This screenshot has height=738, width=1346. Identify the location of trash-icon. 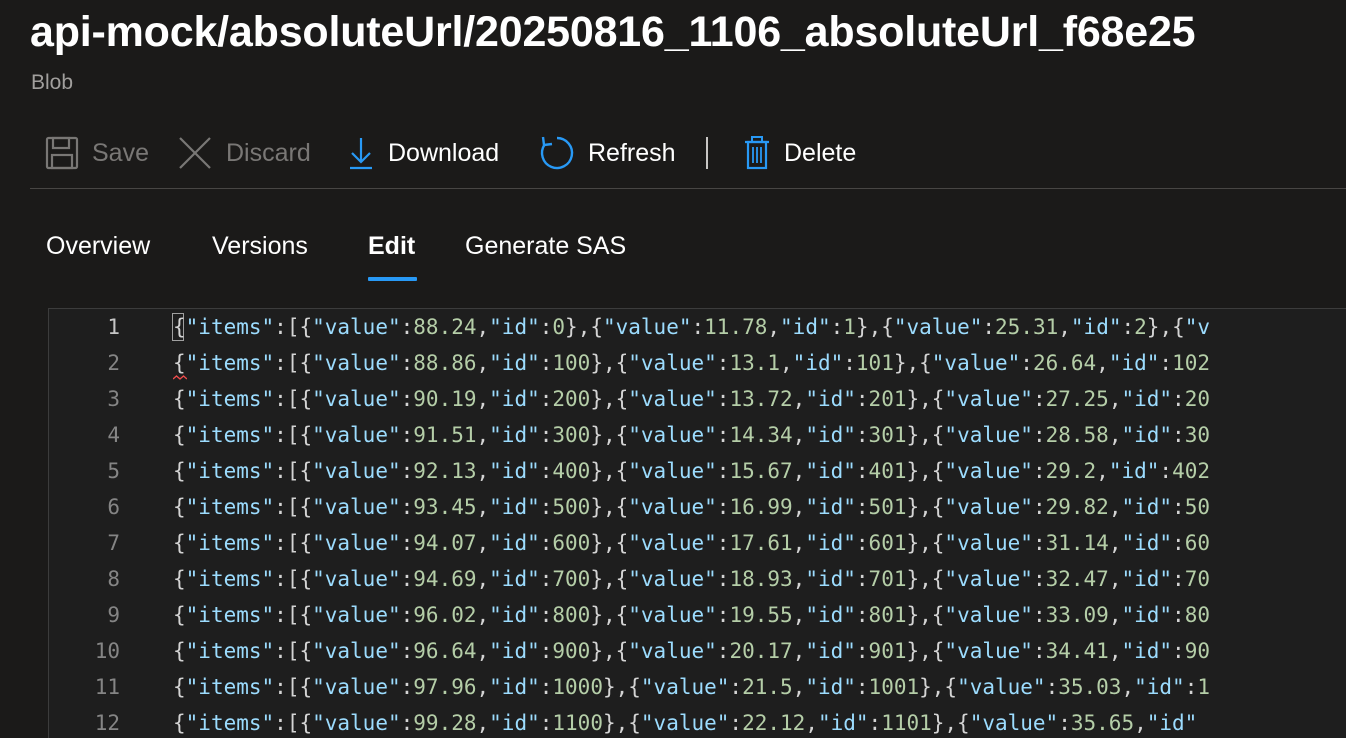
(757, 153).